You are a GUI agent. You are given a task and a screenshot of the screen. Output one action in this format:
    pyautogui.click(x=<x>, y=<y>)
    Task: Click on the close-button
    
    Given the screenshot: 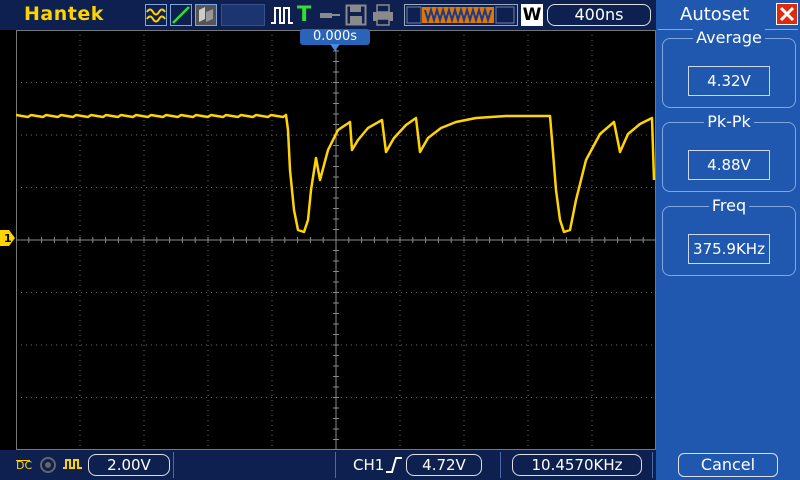 What is the action you would take?
    pyautogui.click(x=787, y=14)
    